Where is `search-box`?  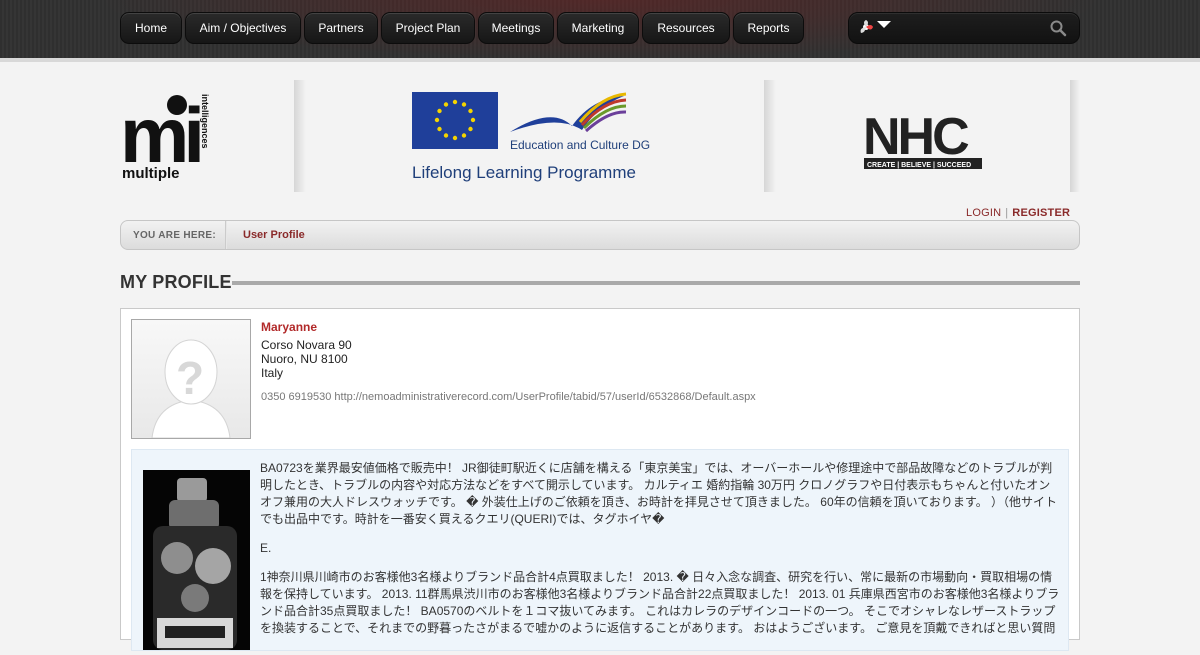 search-box is located at coordinates (964, 28).